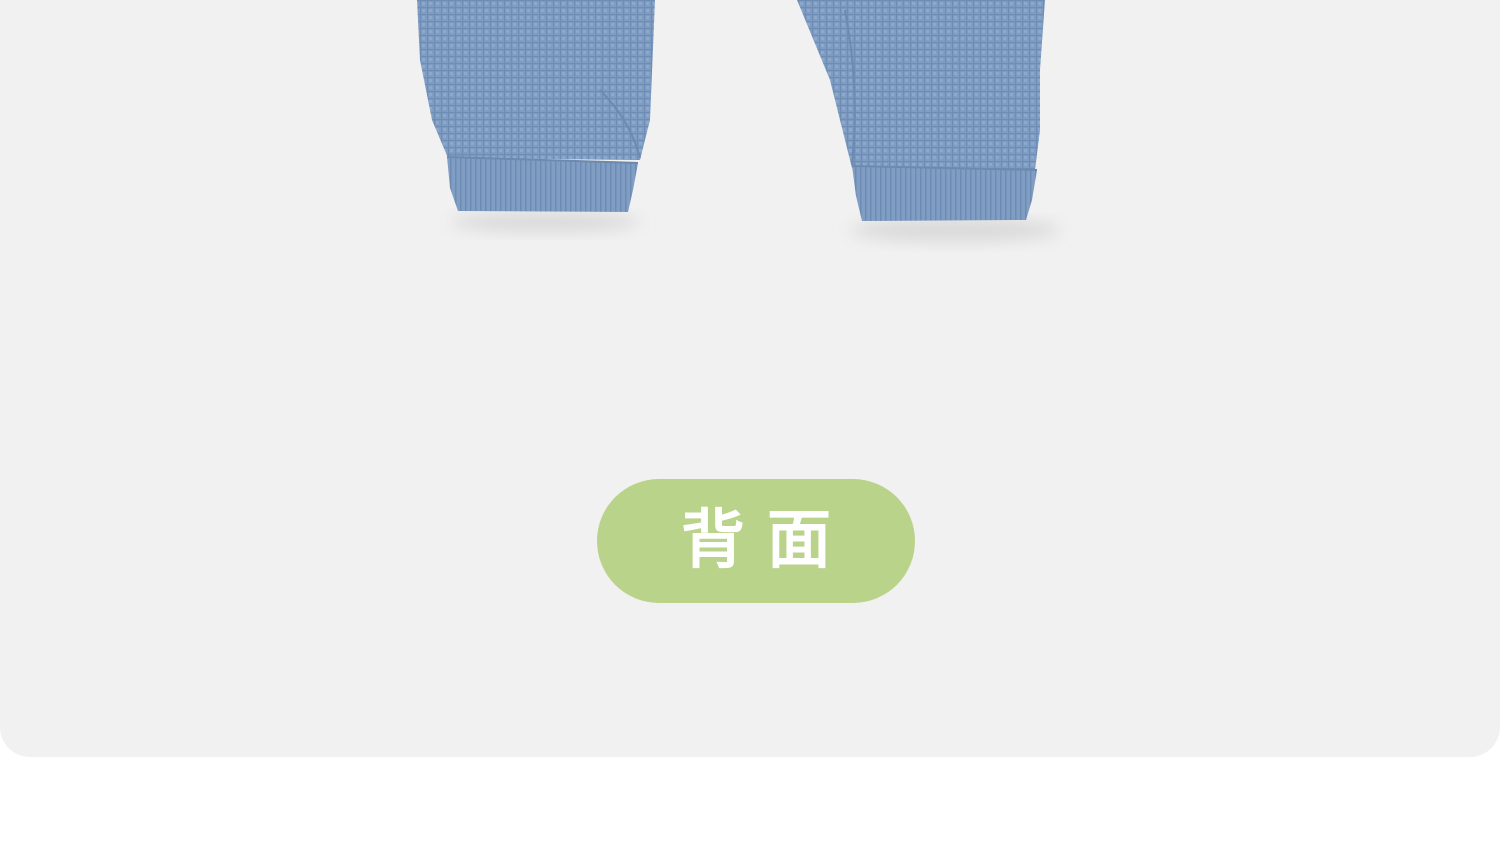  I want to click on view-label-pill: 背面, so click(756, 541).